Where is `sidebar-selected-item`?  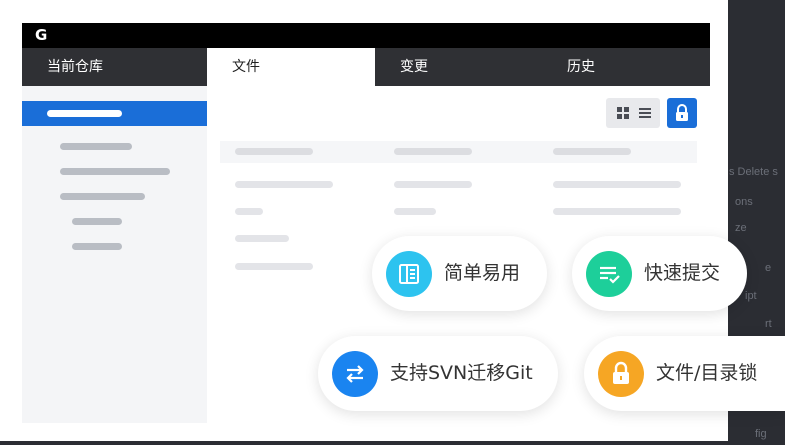 sidebar-selected-item is located at coordinates (114, 113).